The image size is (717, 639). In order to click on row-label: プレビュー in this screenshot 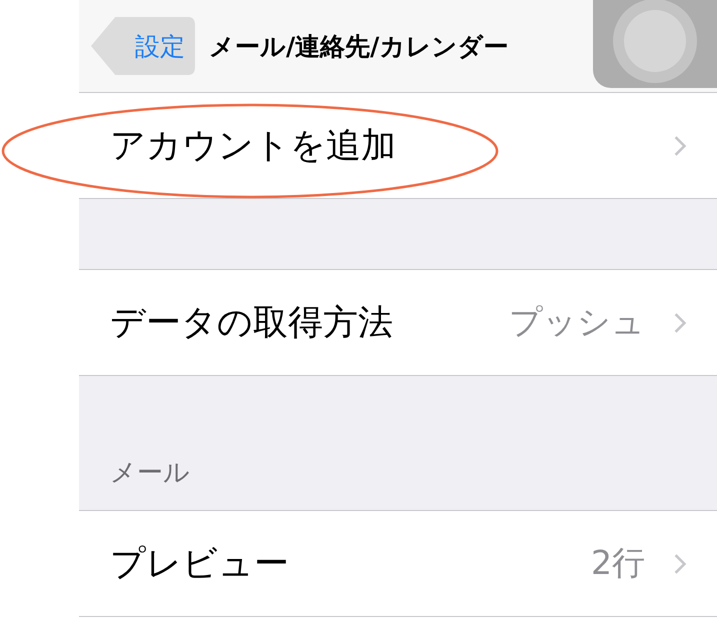, I will do `click(199, 564)`.